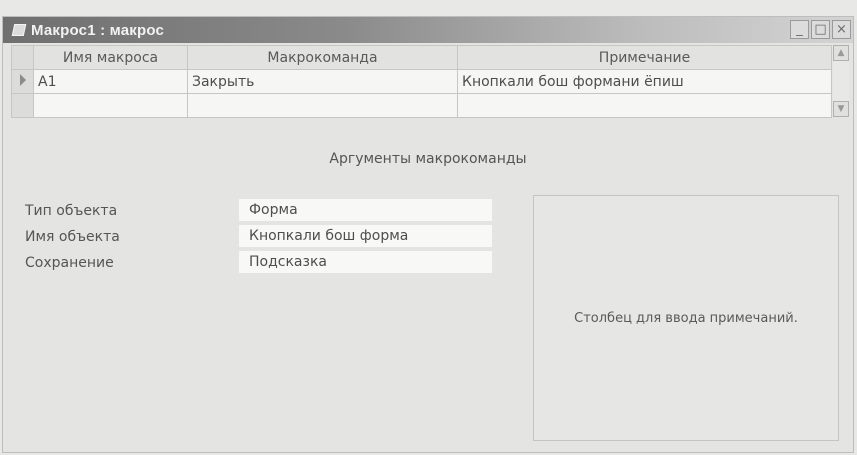 This screenshot has height=455, width=857. What do you see at coordinates (110, 105) in the screenshot?
I see `cell-macro-name` at bounding box center [110, 105].